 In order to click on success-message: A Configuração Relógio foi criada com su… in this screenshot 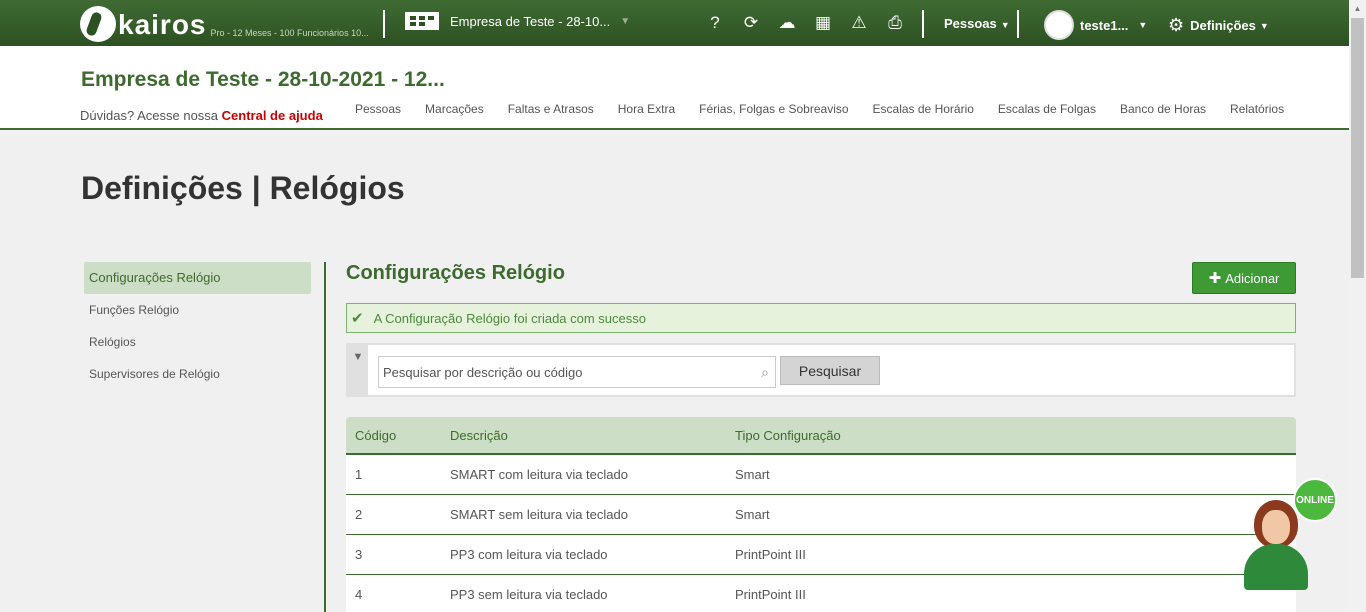, I will do `click(510, 318)`.